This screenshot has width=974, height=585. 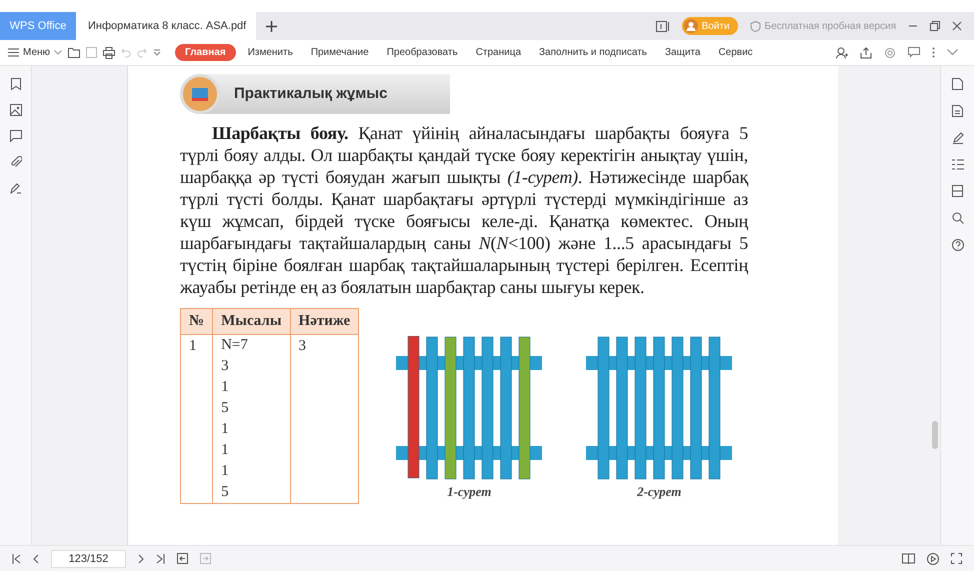 I want to click on paperclip-icon, so click(x=16, y=162).